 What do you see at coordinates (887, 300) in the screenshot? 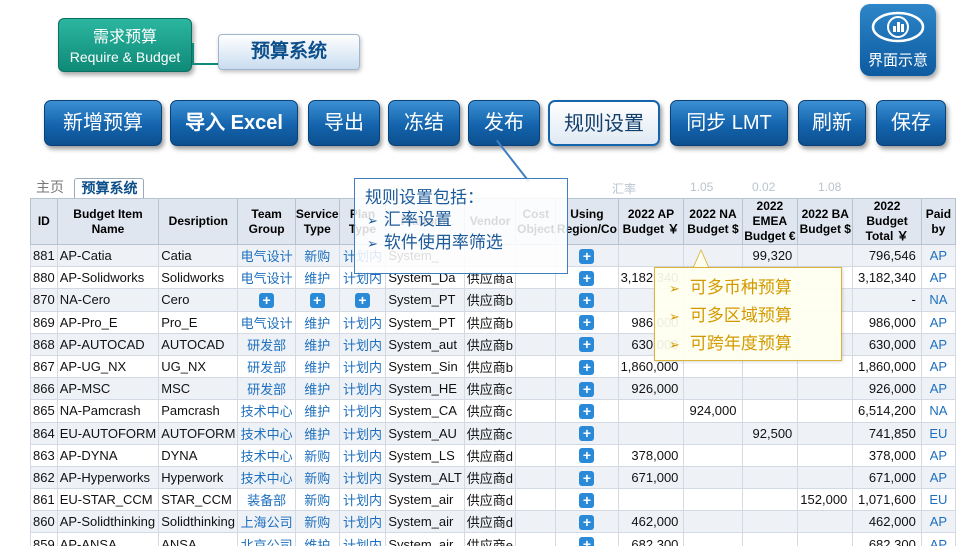
I see `cell-total: -` at bounding box center [887, 300].